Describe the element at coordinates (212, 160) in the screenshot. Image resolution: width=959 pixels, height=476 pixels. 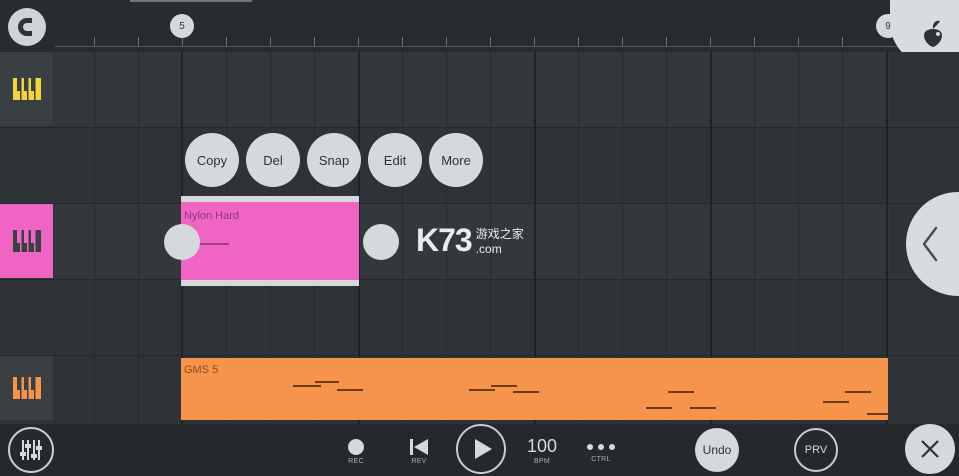
I see `copy-button: Copy` at that location.